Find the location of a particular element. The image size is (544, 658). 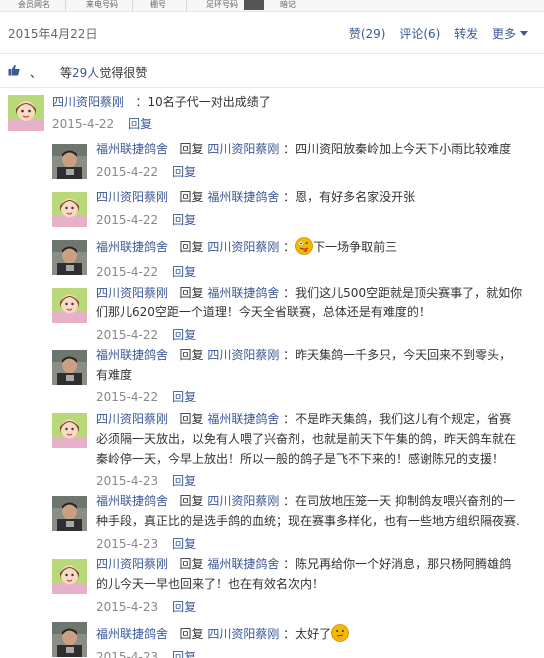

more-button: 更多 is located at coordinates (510, 34).